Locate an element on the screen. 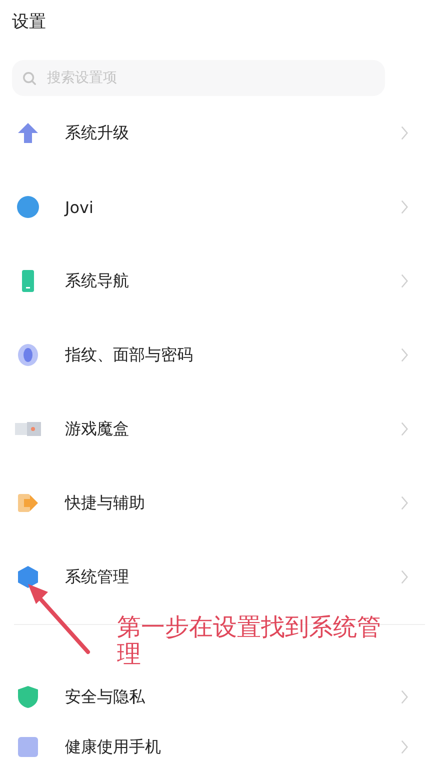 The image size is (439, 759). settings-item: 系统导航 is located at coordinates (219, 281).